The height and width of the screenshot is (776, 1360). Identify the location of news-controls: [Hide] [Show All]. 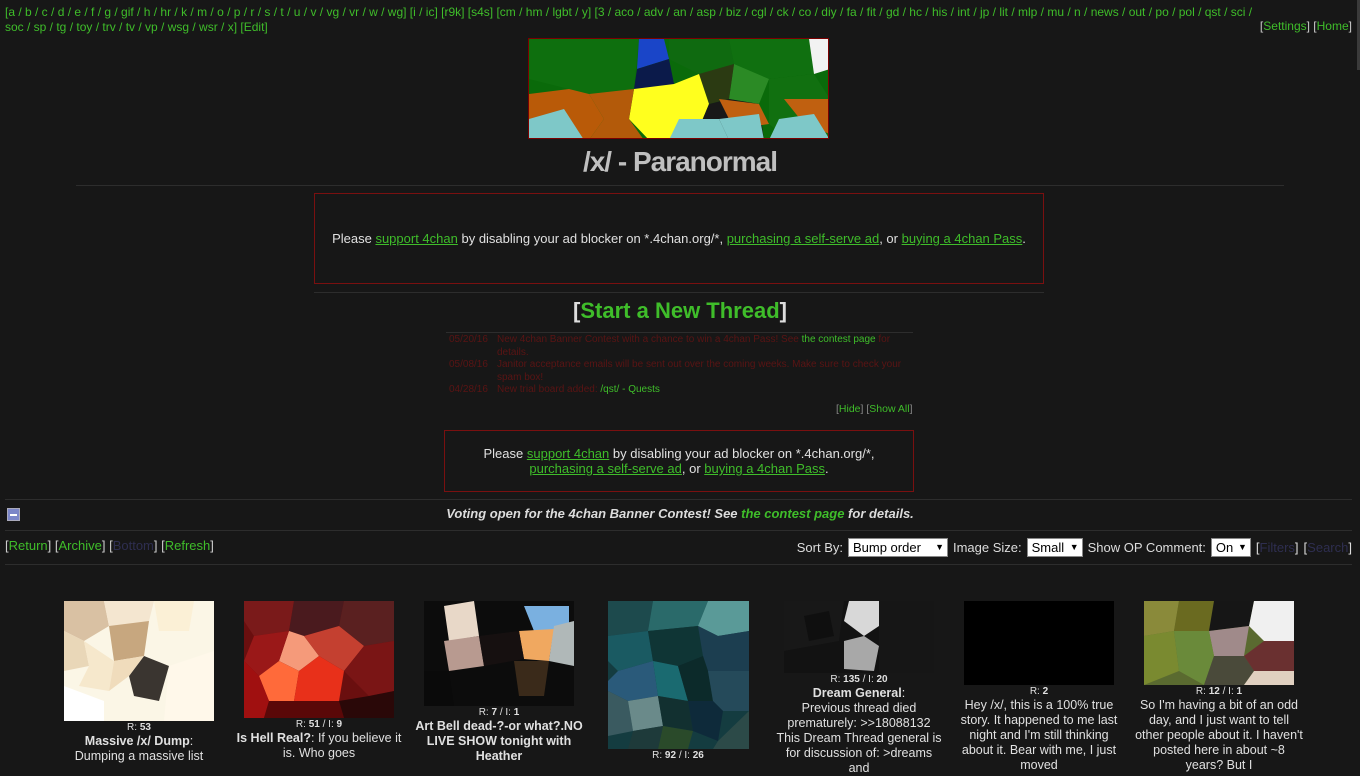
(874, 409).